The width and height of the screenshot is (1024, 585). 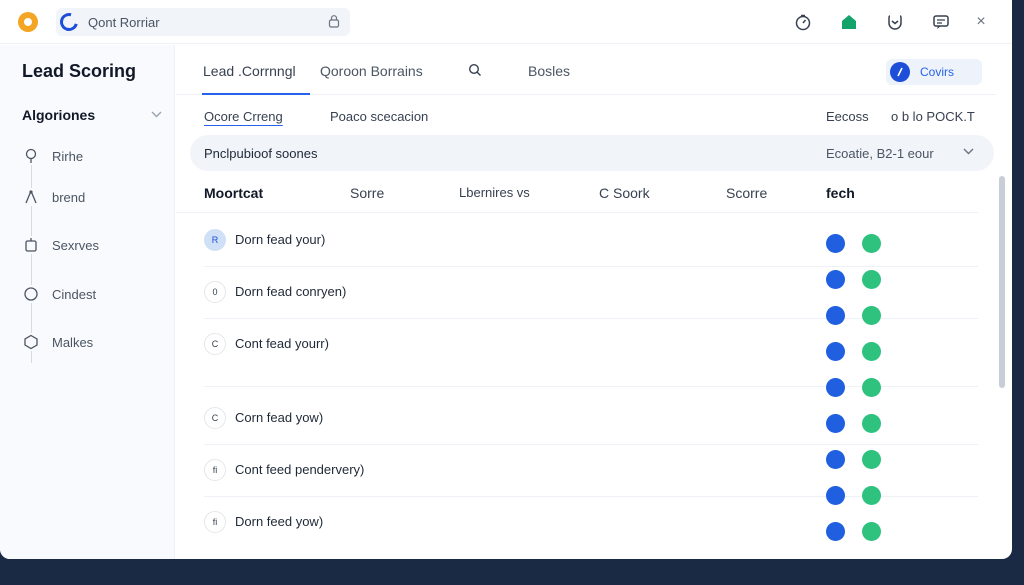 I want to click on sidebar-item-rirhe: Rirhe, so click(x=52, y=156).